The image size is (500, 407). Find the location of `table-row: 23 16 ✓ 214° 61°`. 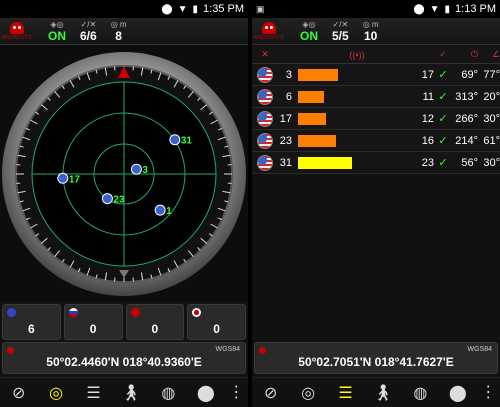

table-row: 23 16 ✓ 214° 61° is located at coordinates (376, 141).